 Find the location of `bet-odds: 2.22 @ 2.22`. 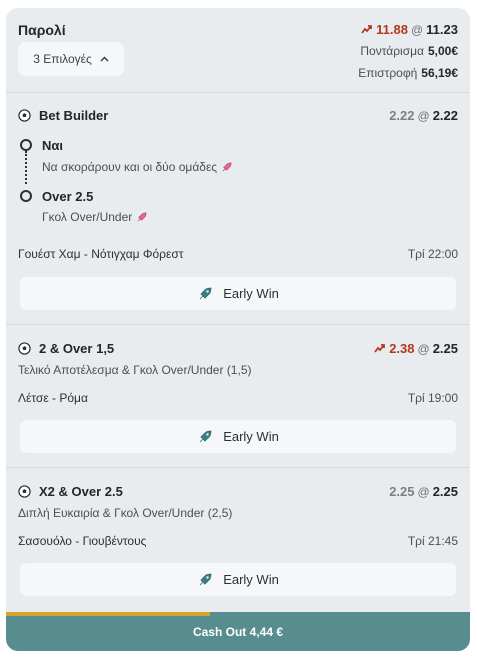

bet-odds: 2.22 @ 2.22 is located at coordinates (423, 115).